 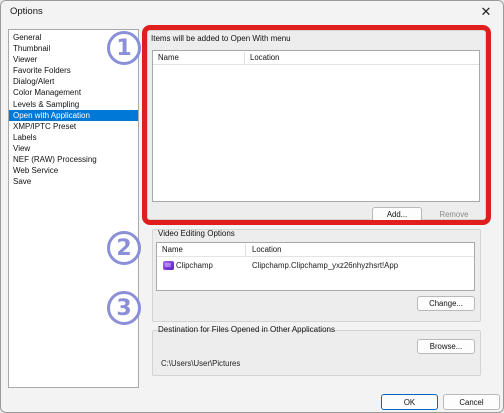 I want to click on step-marker-3: 3, so click(x=124, y=308).